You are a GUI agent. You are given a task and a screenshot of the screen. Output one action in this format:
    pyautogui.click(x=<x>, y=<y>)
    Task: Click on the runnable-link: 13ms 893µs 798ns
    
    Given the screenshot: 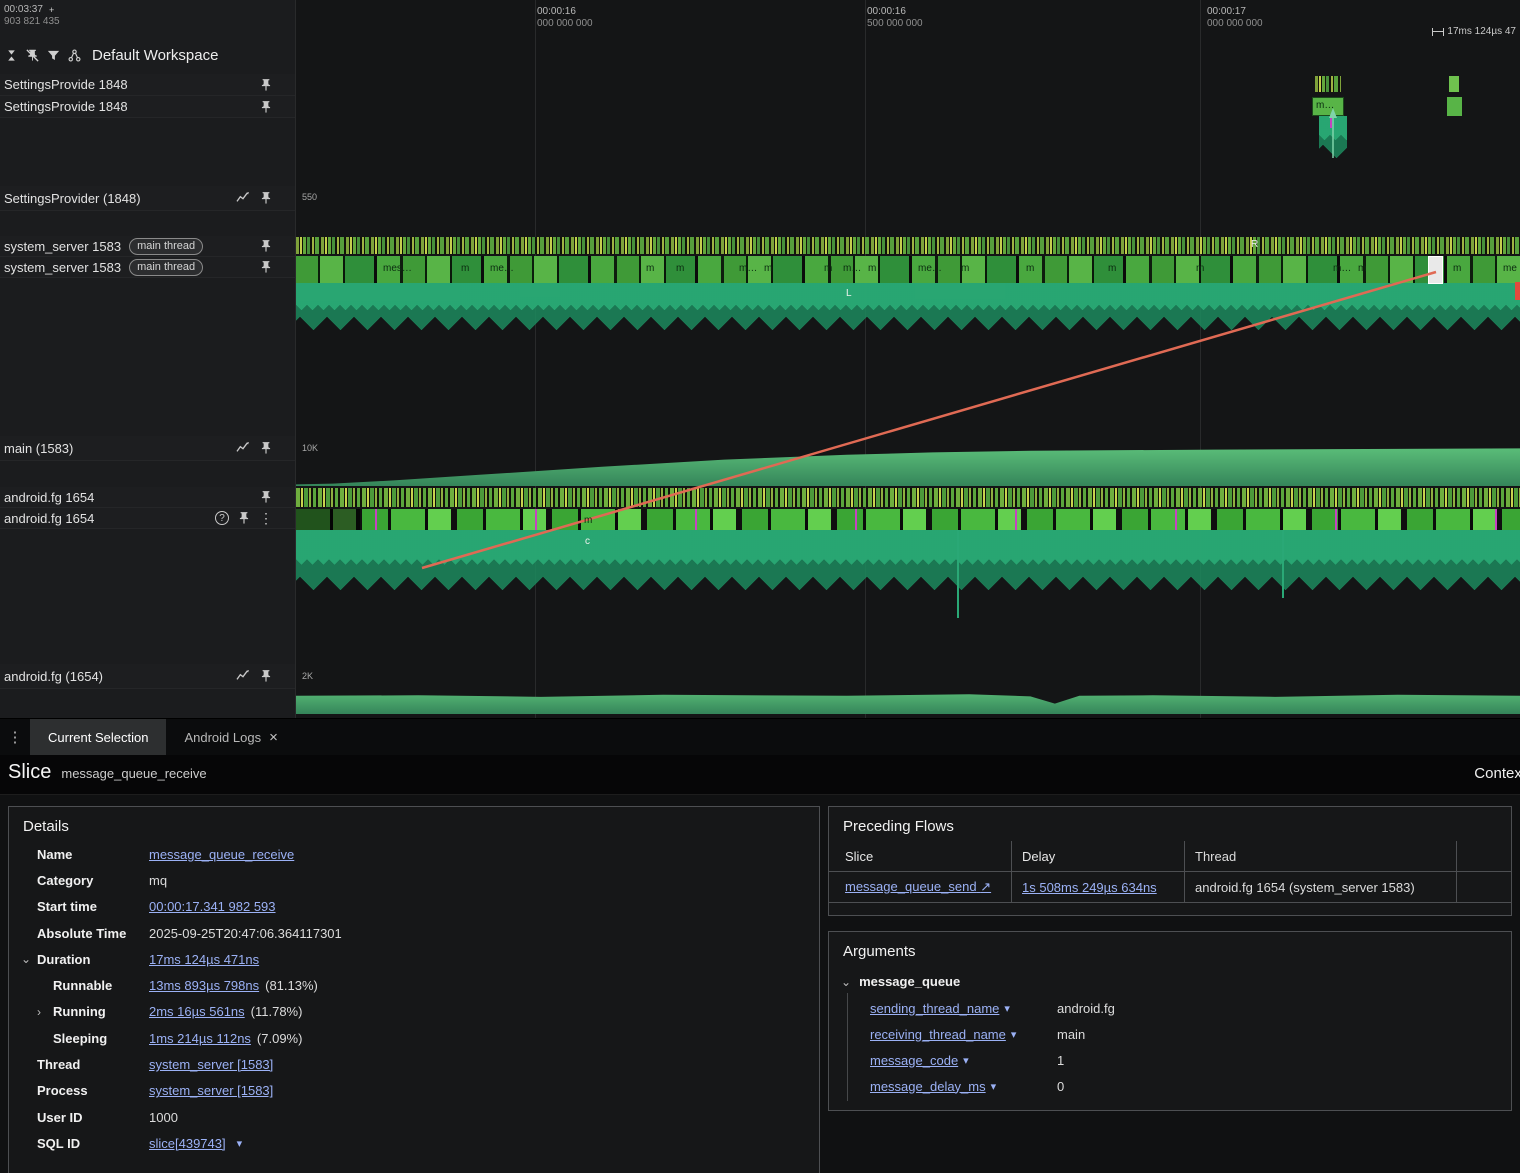 What is the action you would take?
    pyautogui.click(x=204, y=985)
    